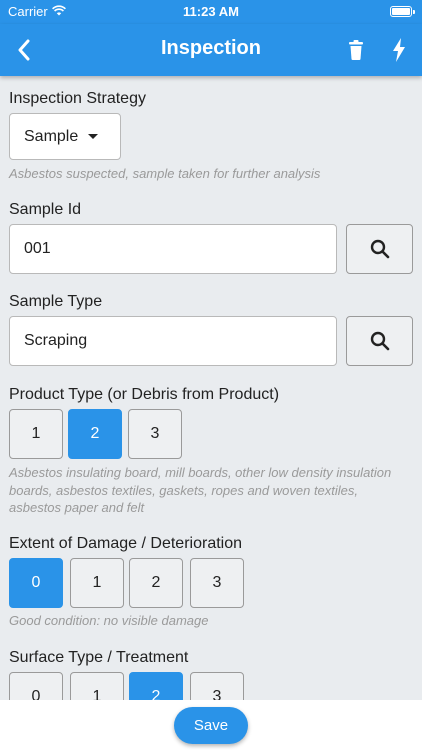 This screenshot has height=750, width=422. Describe the element at coordinates (211, 50) in the screenshot. I see `app-bar: Inspection` at that location.